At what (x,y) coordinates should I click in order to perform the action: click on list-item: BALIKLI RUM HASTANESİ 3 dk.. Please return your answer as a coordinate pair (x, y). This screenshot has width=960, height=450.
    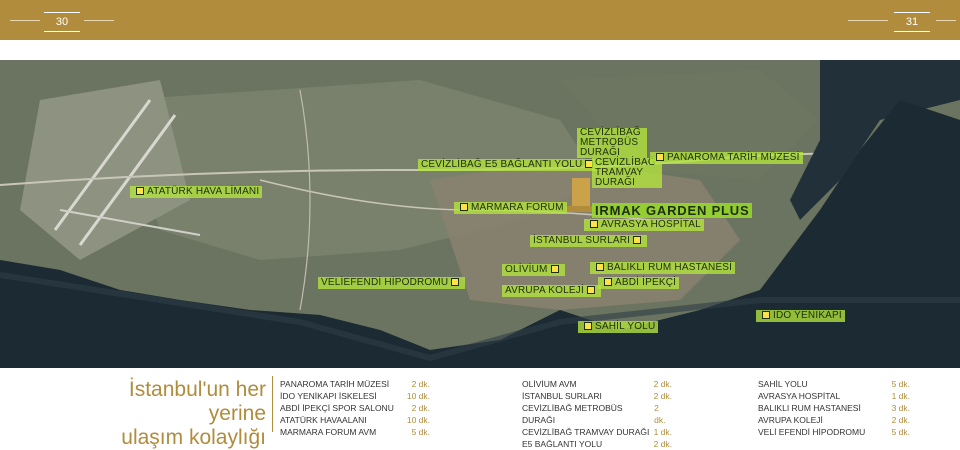
    Looking at the image, I should click on (834, 408).